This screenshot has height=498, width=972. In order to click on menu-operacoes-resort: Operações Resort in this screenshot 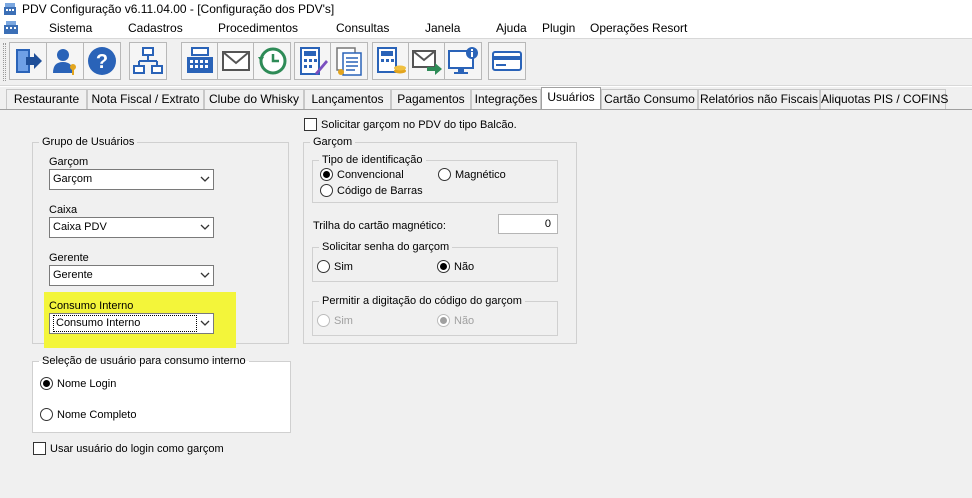, I will do `click(638, 28)`.